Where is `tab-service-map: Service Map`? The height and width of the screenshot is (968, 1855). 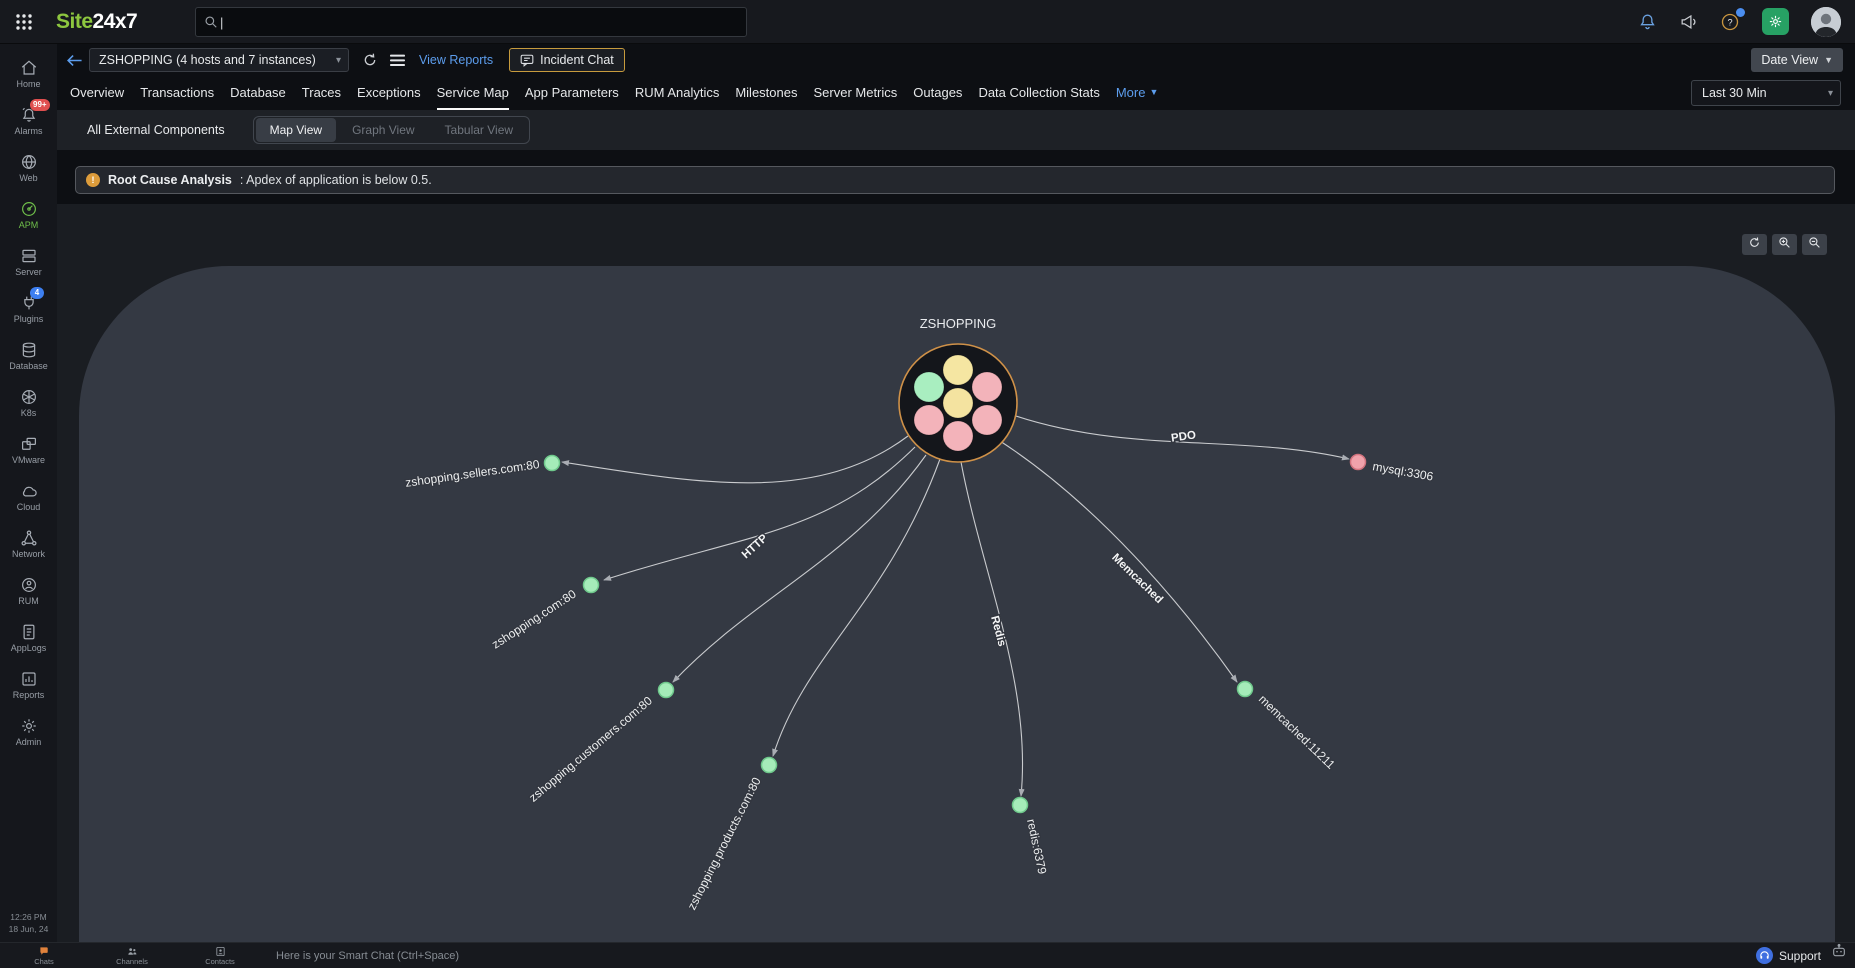 tab-service-map: Service Map is located at coordinates (472, 93).